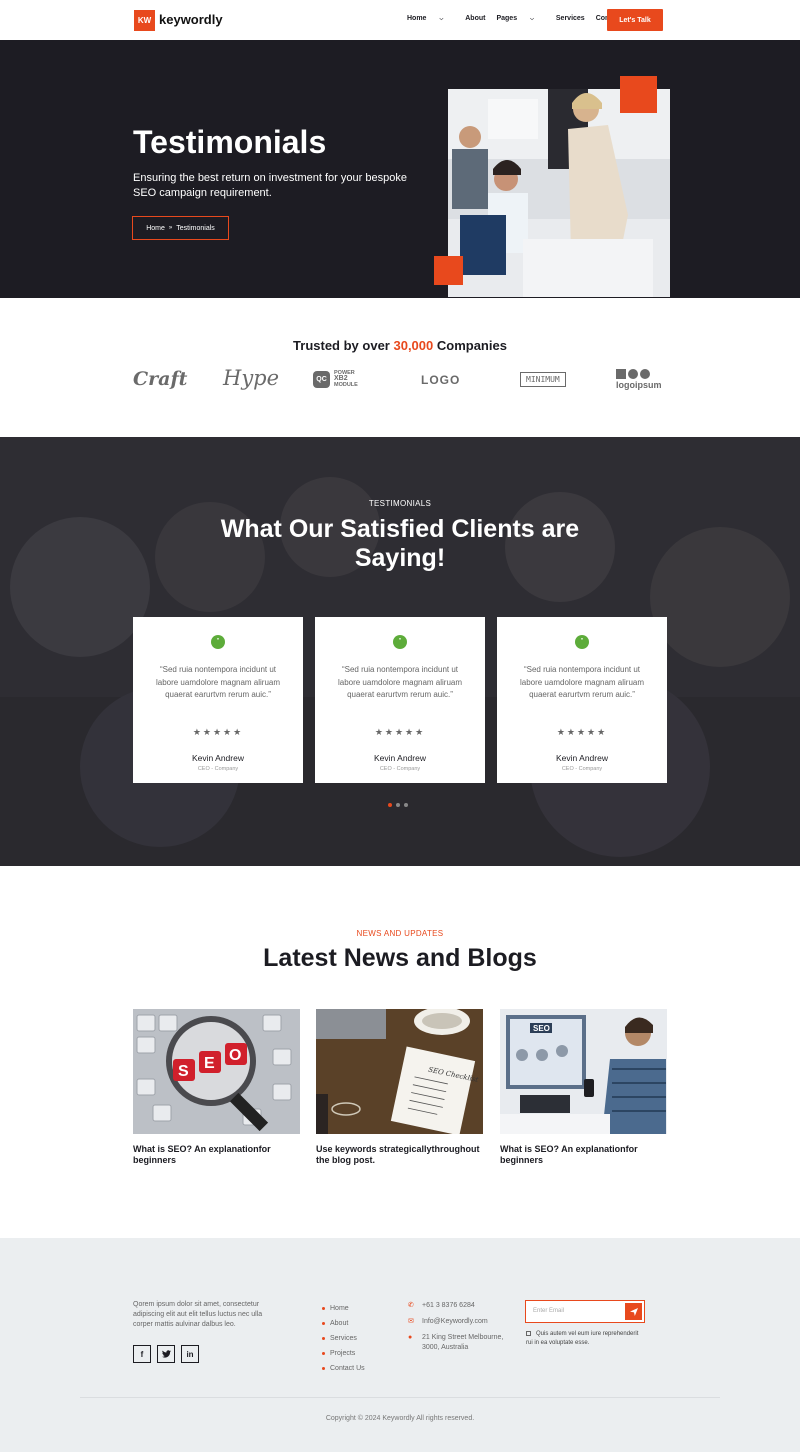  I want to click on footer-link-label: Projects, so click(343, 1353).